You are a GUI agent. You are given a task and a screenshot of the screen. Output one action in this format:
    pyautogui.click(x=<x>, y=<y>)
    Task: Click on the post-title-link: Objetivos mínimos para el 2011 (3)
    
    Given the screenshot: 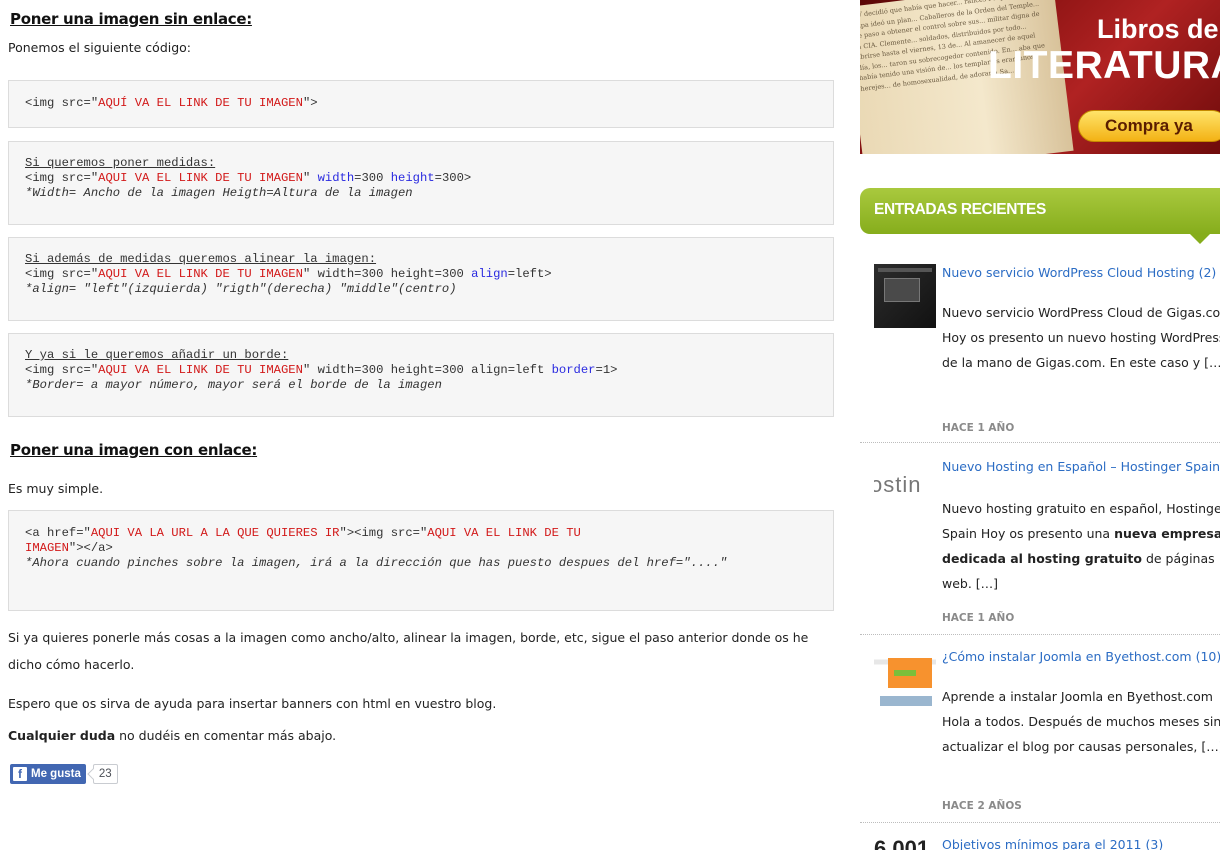 What is the action you would take?
    pyautogui.click(x=1081, y=843)
    